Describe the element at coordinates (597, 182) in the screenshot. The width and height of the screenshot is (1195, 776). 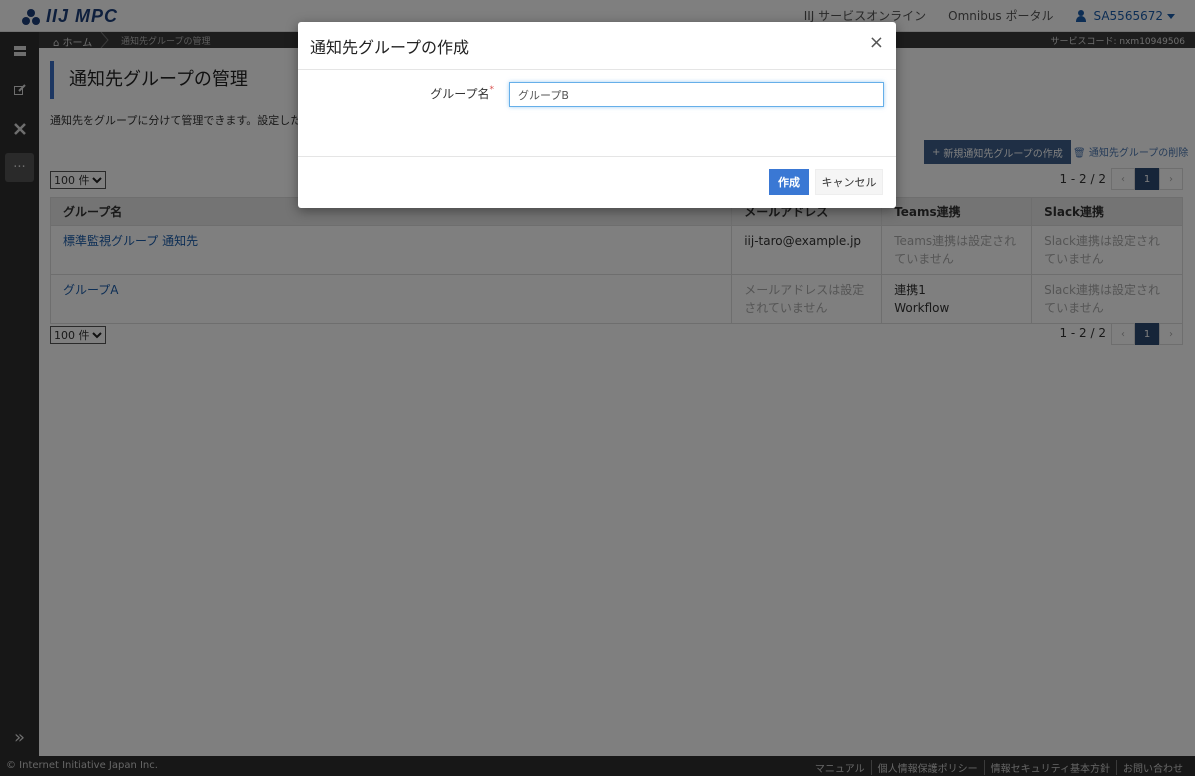
I see `dialog-footer: 作成 キャンセル` at that location.